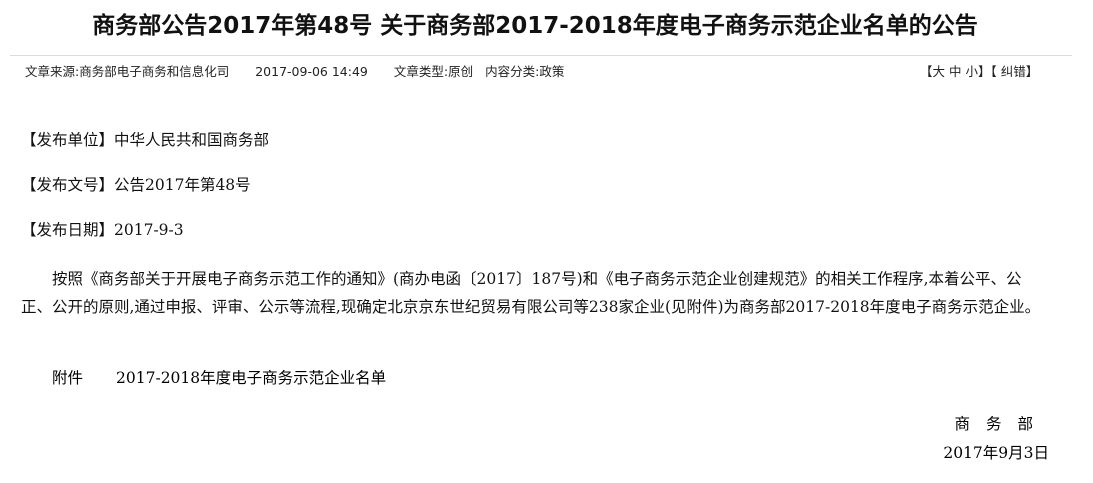  Describe the element at coordinates (1001, 424) in the screenshot. I see `signature-org: 商务部` at that location.